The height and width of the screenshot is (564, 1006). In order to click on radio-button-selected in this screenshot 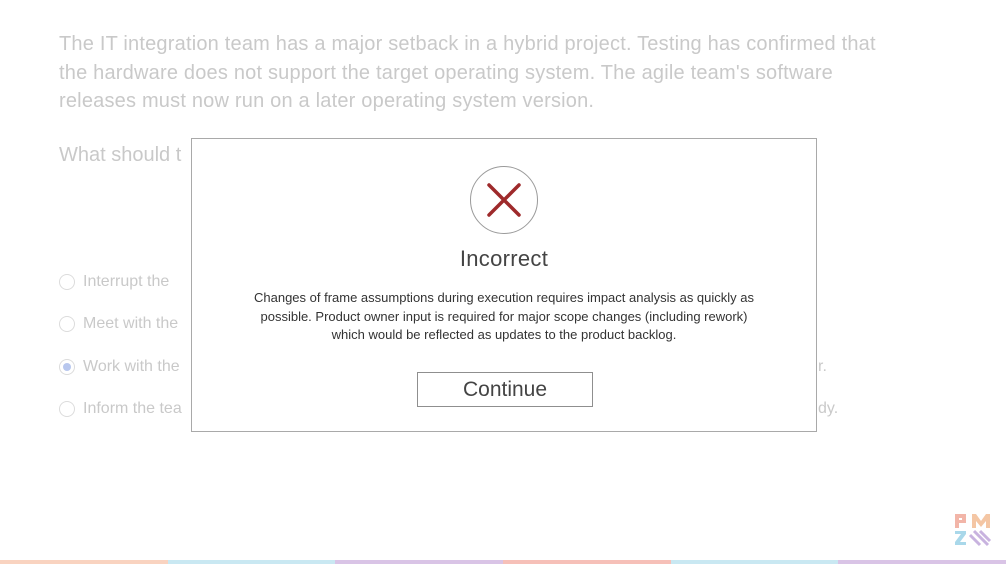, I will do `click(67, 367)`.